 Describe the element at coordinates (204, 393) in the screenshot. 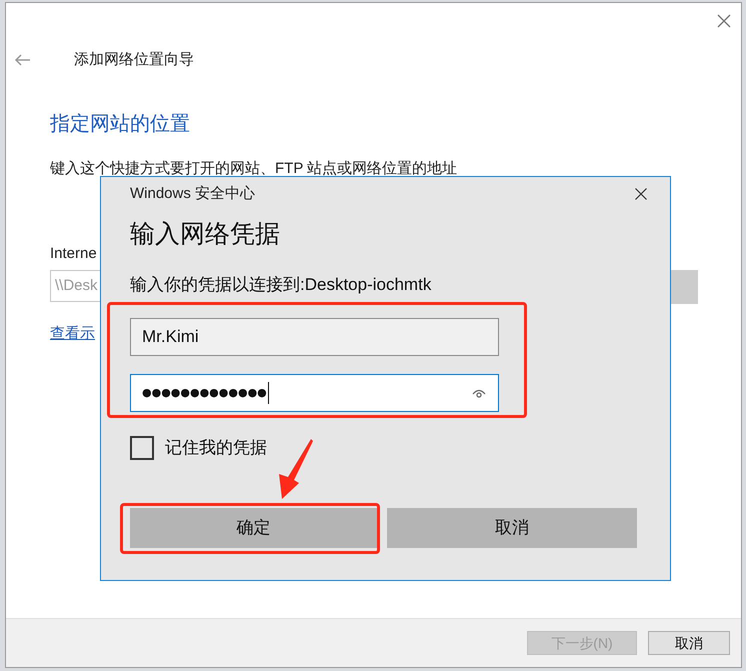

I see `password-dots: ●●●●●●●●●●●●●` at that location.